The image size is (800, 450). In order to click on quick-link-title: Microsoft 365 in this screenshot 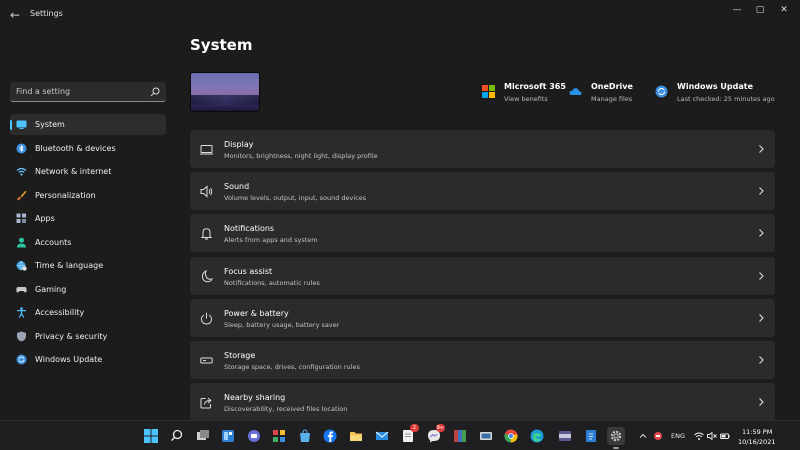, I will do `click(535, 86)`.